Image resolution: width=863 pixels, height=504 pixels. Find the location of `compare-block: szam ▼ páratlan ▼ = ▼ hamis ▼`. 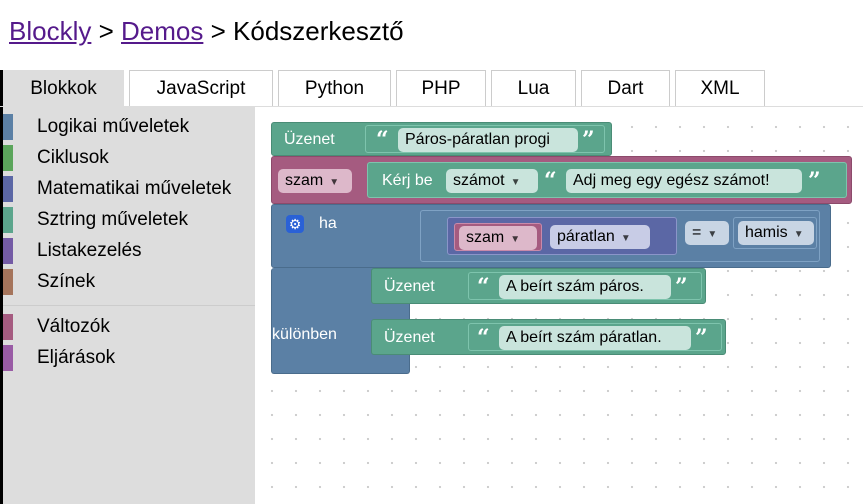

compare-block: szam ▼ páratlan ▼ = ▼ hamis ▼ is located at coordinates (620, 236).